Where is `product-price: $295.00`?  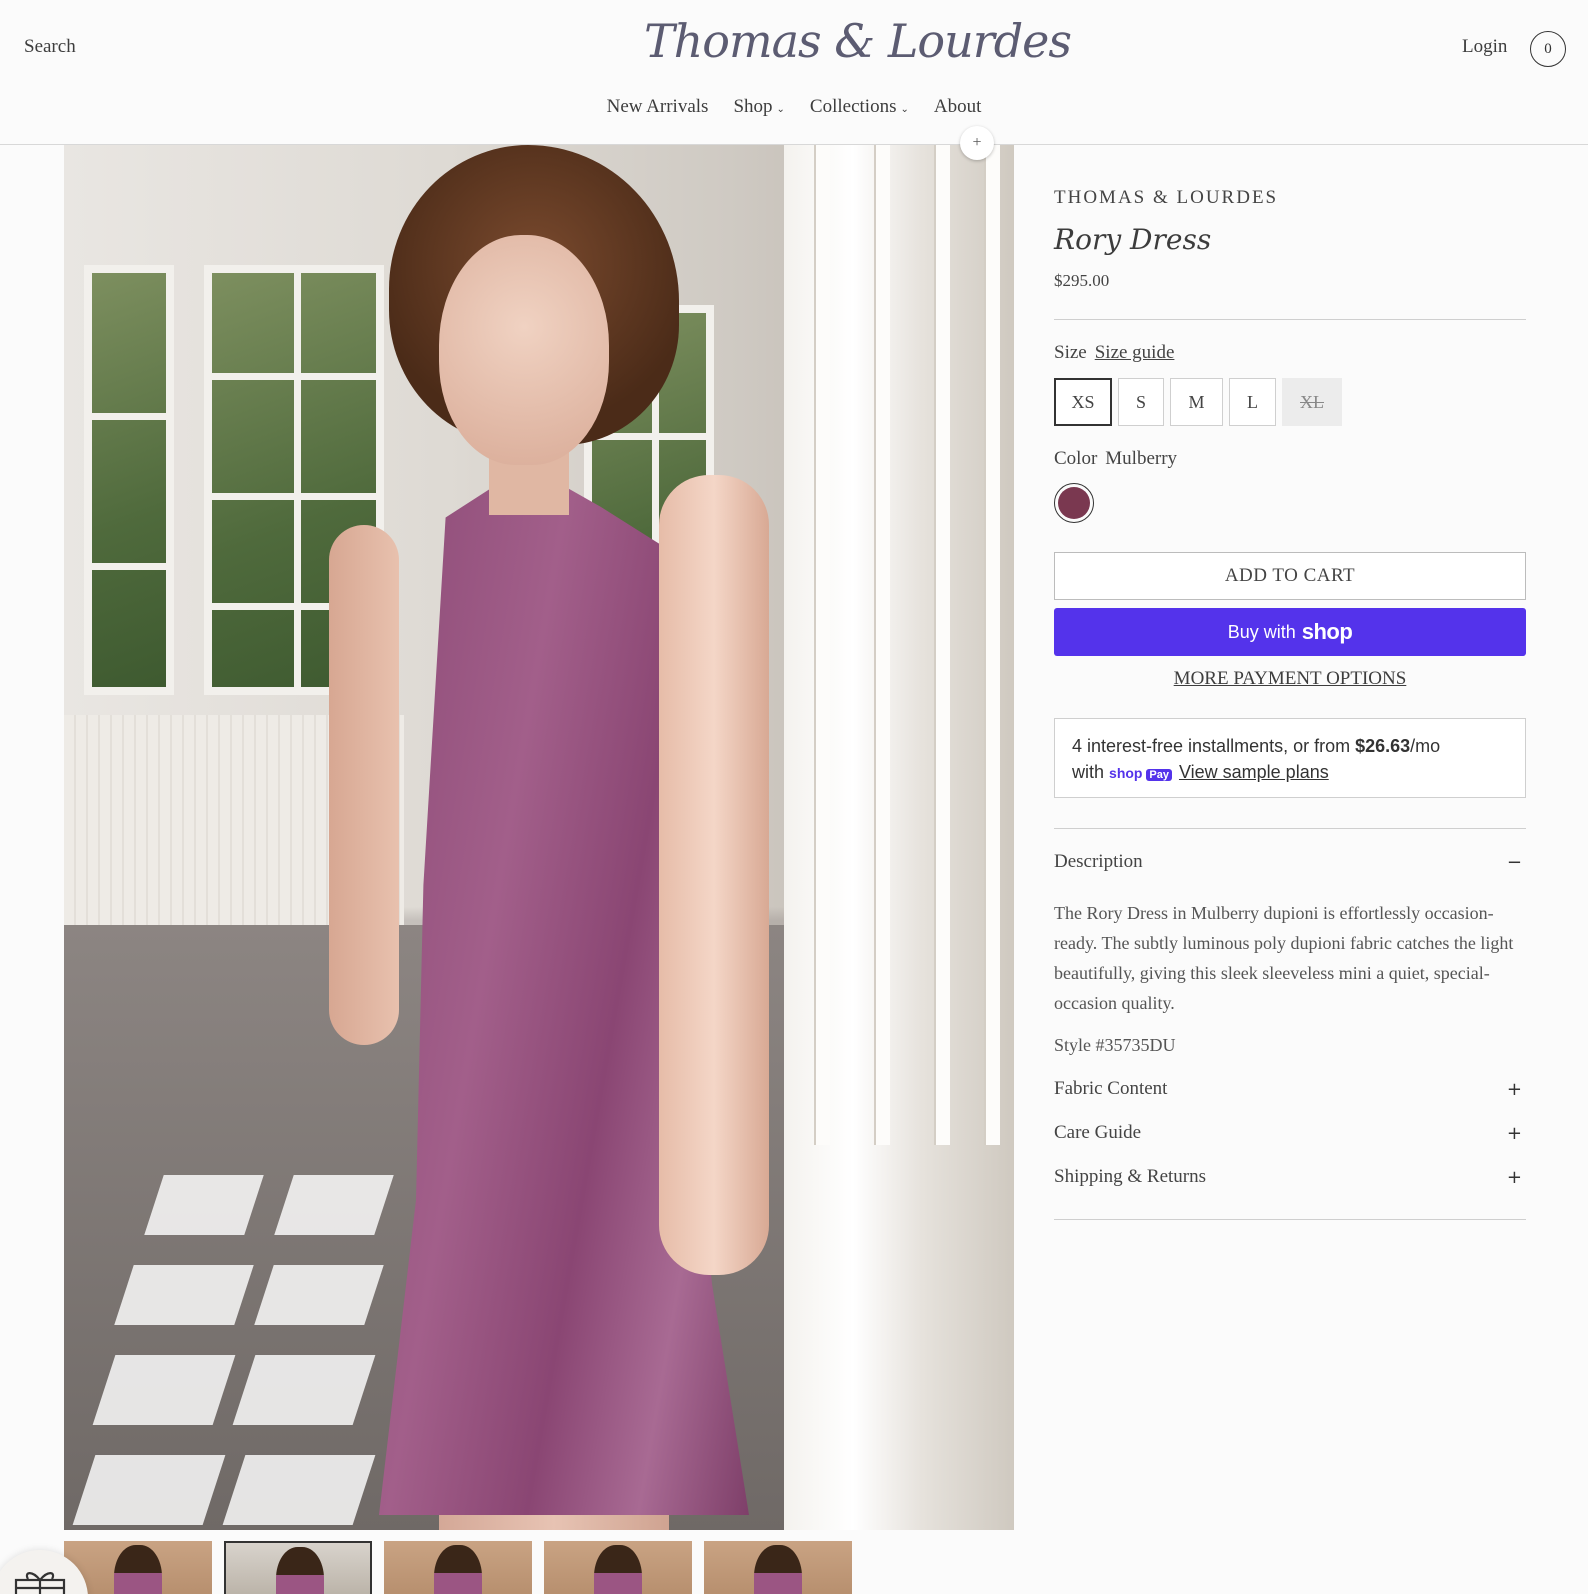 product-price: $295.00 is located at coordinates (1082, 280).